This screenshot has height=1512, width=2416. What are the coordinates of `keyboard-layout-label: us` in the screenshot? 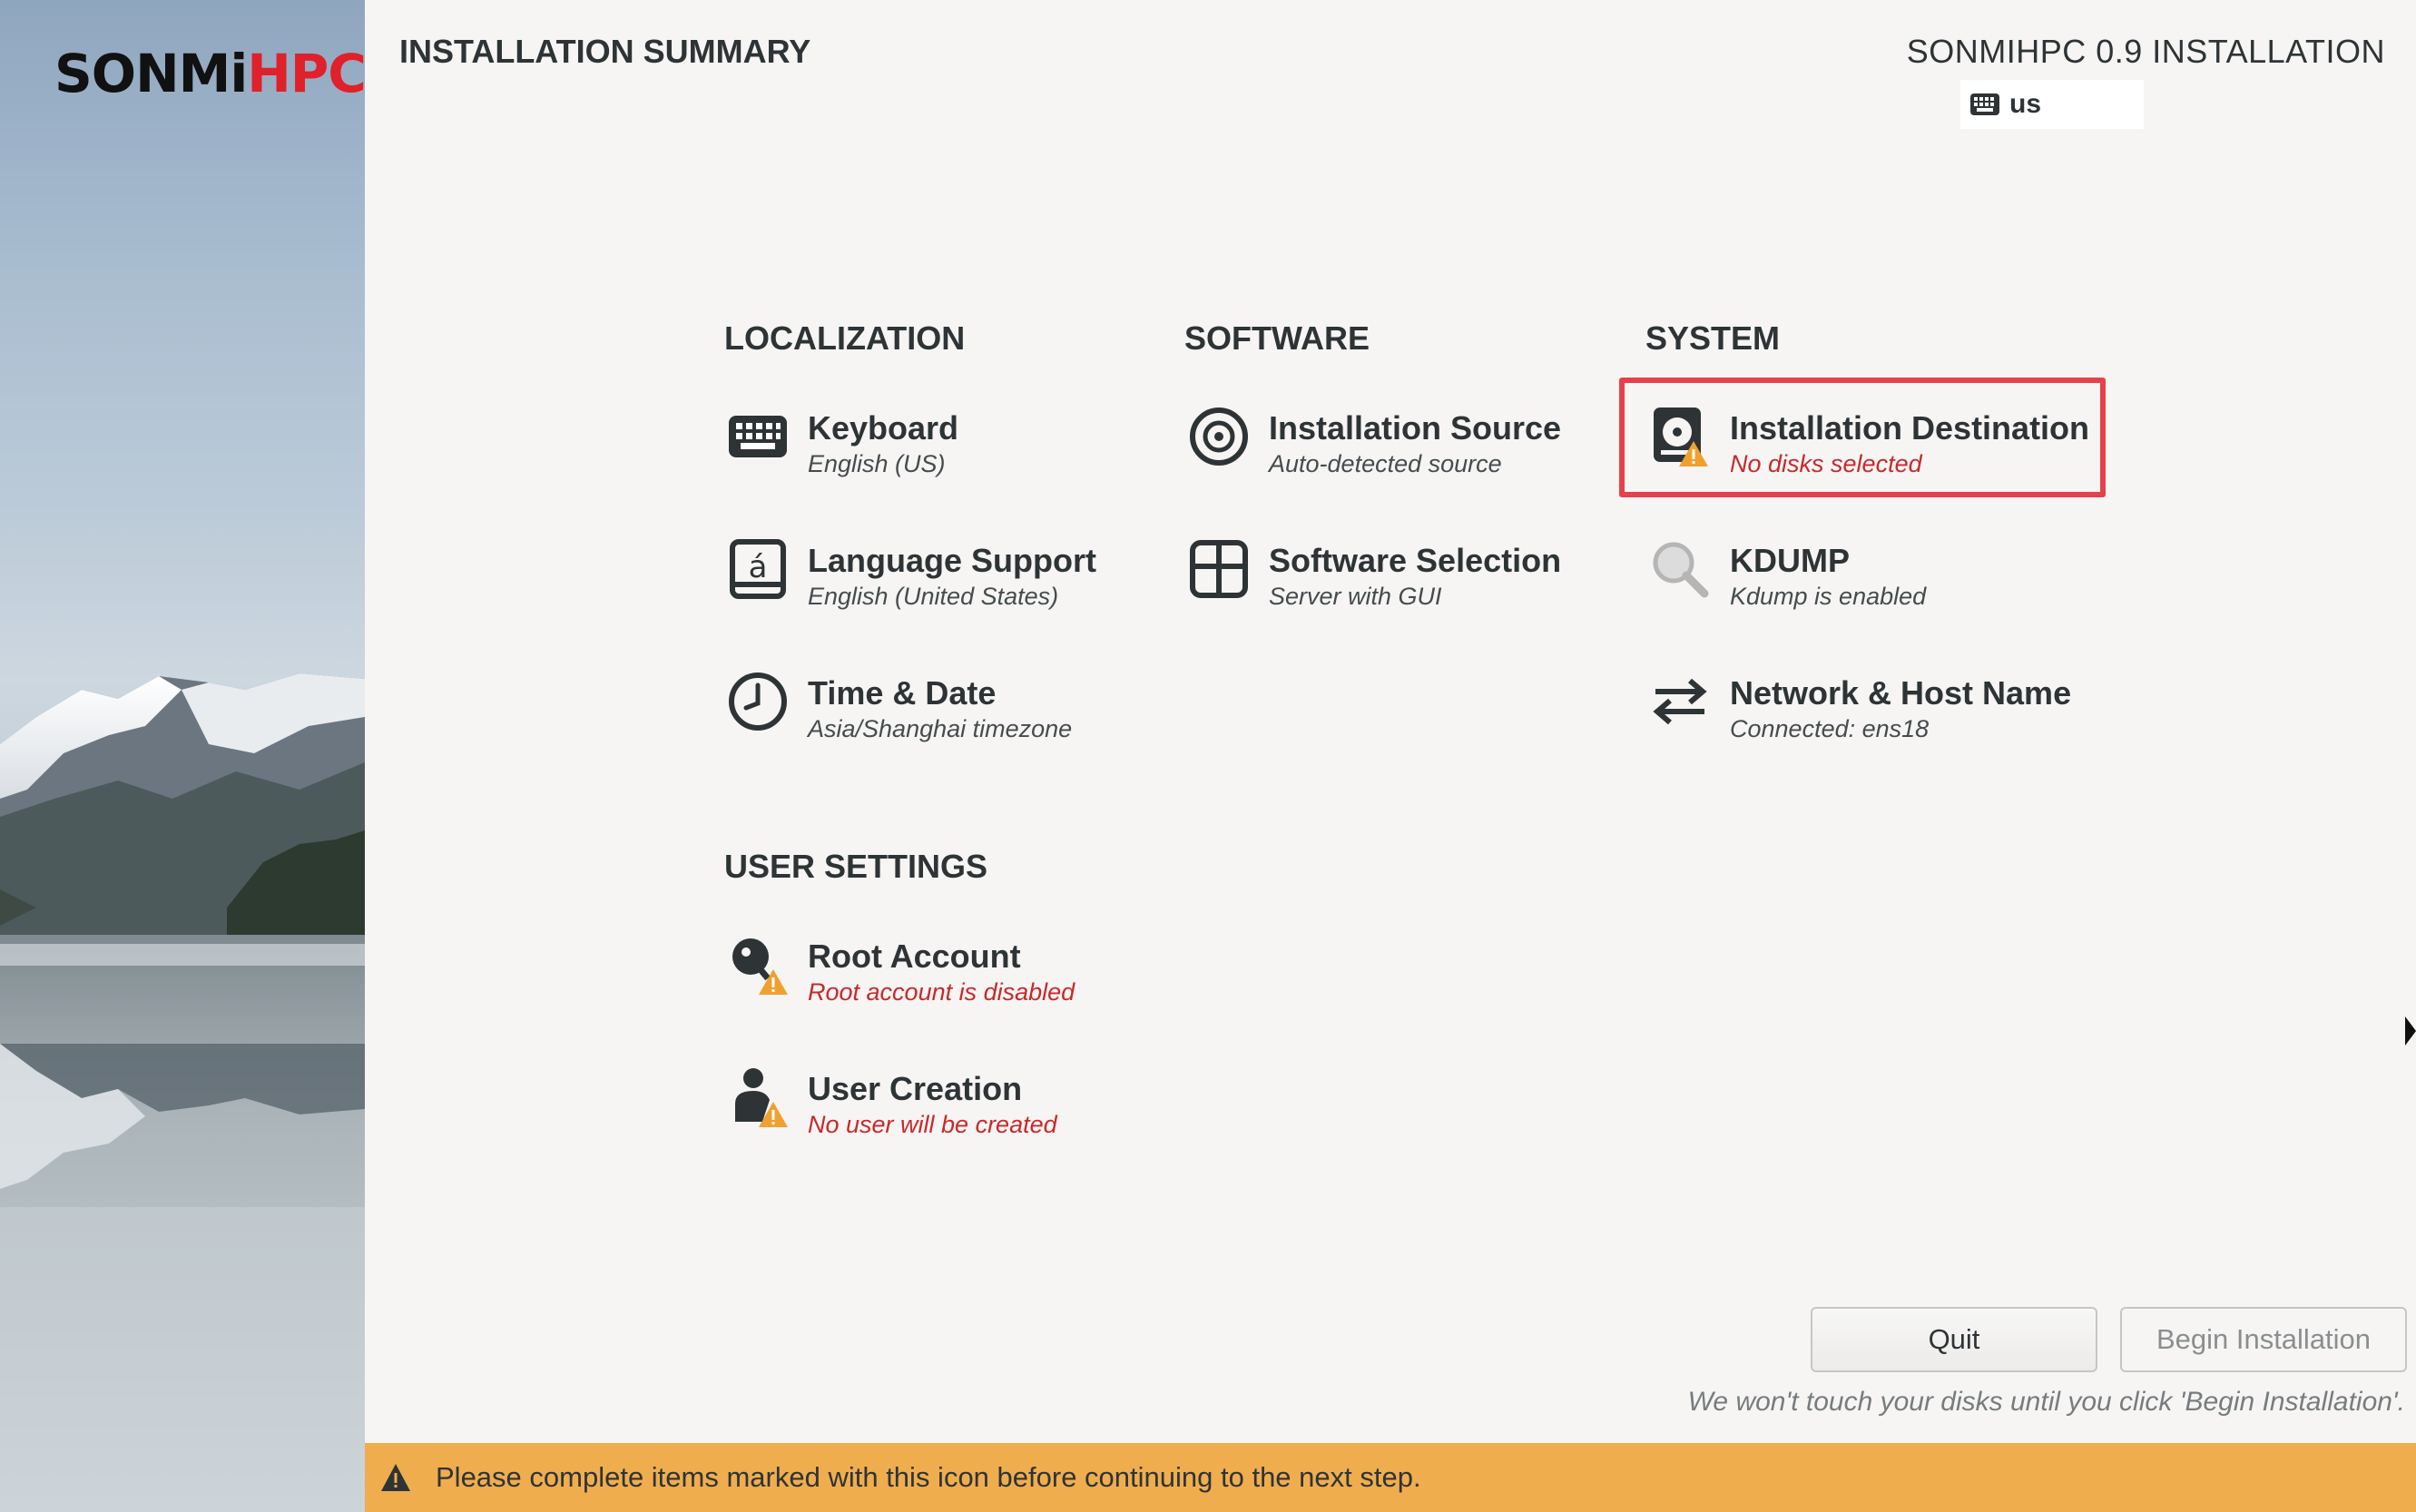 It's located at (2025, 104).